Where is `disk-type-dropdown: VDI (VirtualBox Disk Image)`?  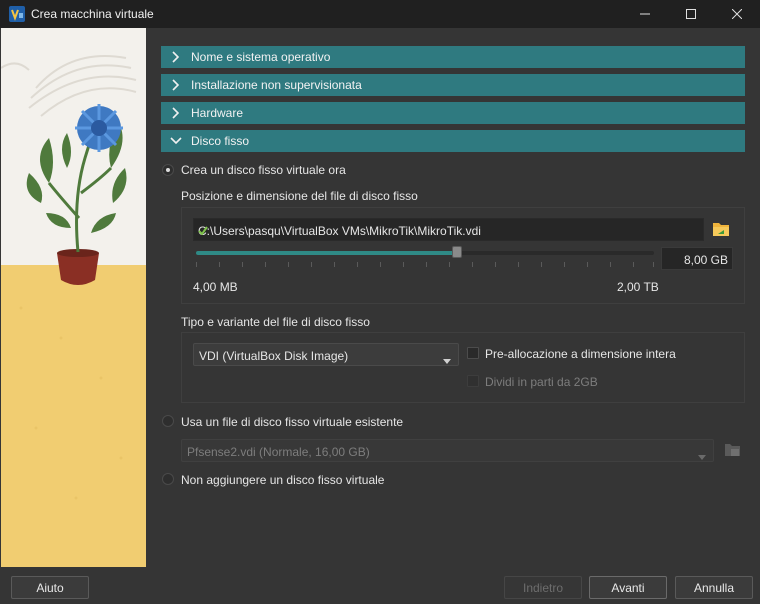
disk-type-dropdown: VDI (VirtualBox Disk Image) is located at coordinates (326, 354).